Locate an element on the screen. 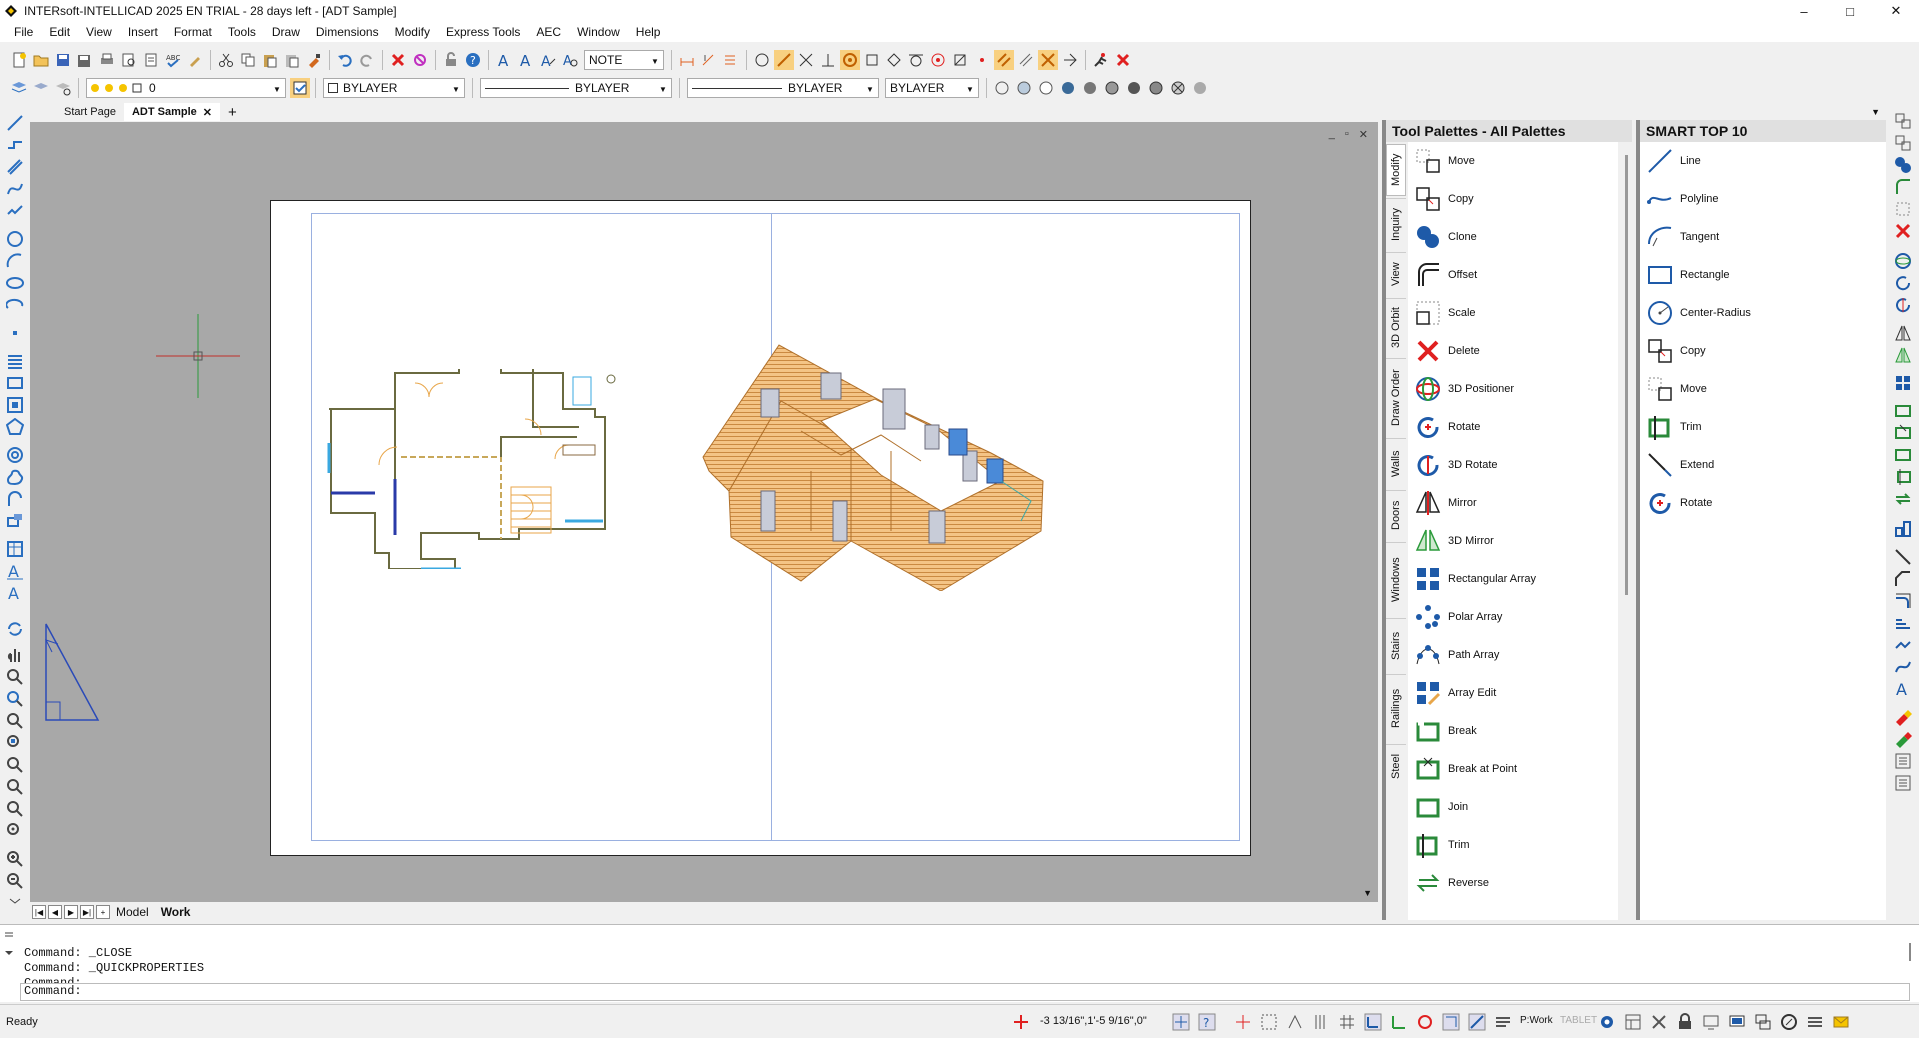 This screenshot has height=1038, width=1919. palette-item-3d-mirror: 3D Mirror is located at coordinates (1513, 541).